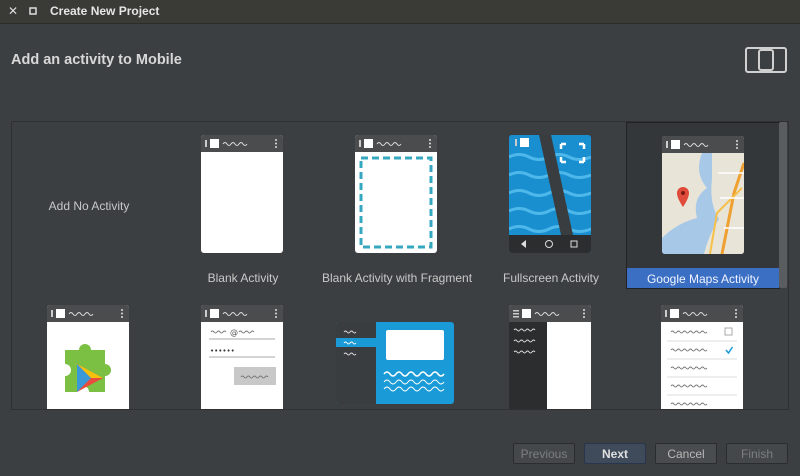  Describe the element at coordinates (550, 357) in the screenshot. I see `navigation-drawer-thumbnail` at that location.